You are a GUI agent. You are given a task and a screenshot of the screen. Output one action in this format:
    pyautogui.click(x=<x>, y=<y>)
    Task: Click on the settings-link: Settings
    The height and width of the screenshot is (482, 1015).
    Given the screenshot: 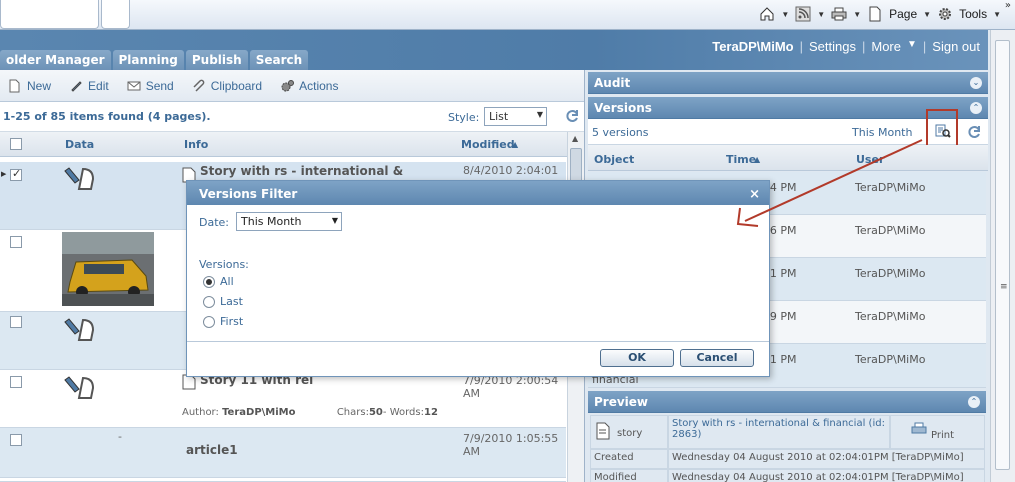 What is the action you would take?
    pyautogui.click(x=832, y=46)
    